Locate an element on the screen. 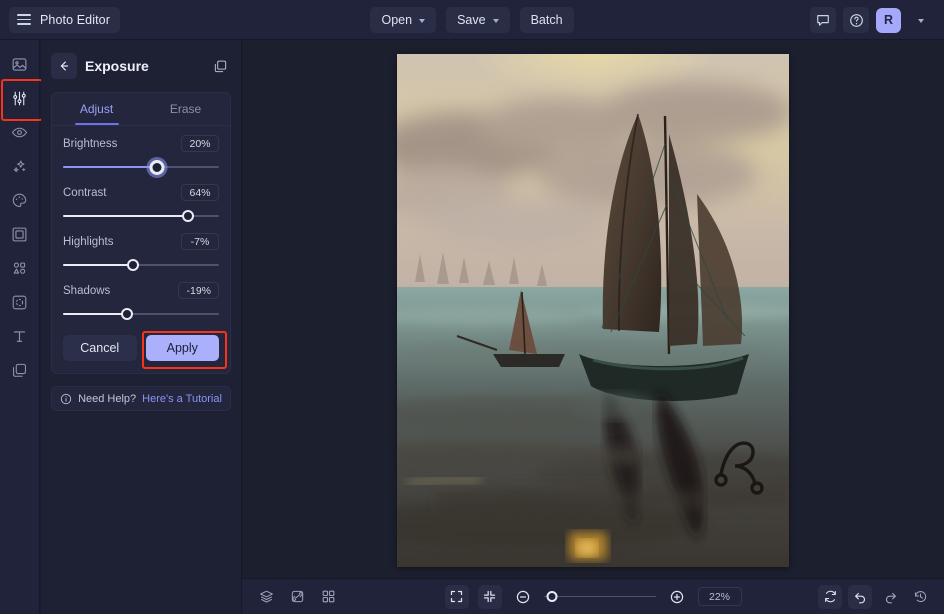  layers-tool-button is located at coordinates (266, 597).